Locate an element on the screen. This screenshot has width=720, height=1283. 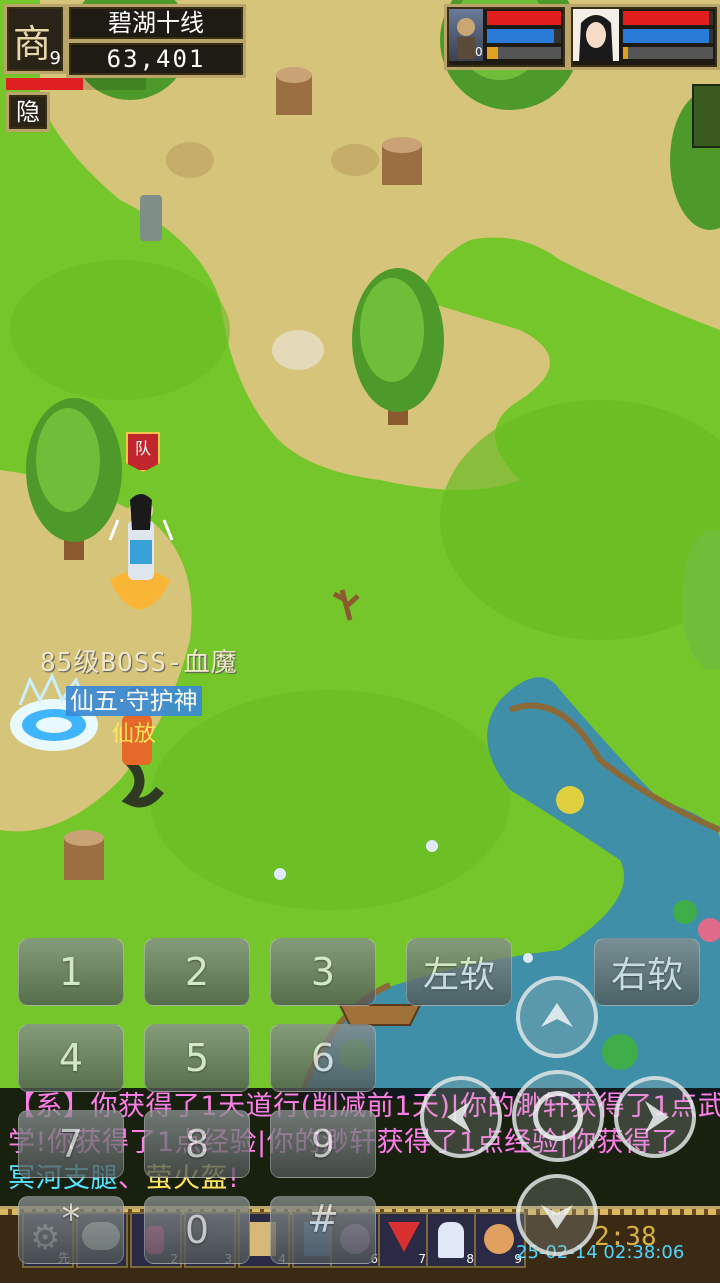
player-health-fill is located at coordinates (44, 84).